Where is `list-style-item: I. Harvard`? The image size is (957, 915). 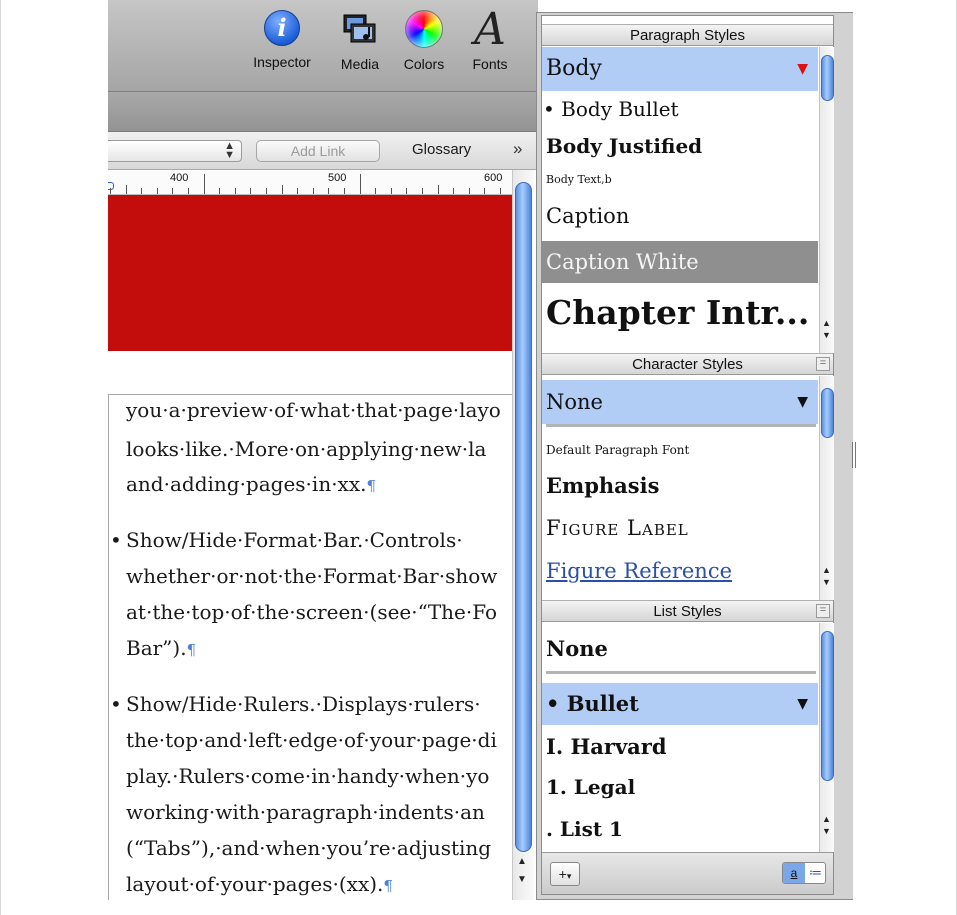
list-style-item: I. Harvard is located at coordinates (680, 747).